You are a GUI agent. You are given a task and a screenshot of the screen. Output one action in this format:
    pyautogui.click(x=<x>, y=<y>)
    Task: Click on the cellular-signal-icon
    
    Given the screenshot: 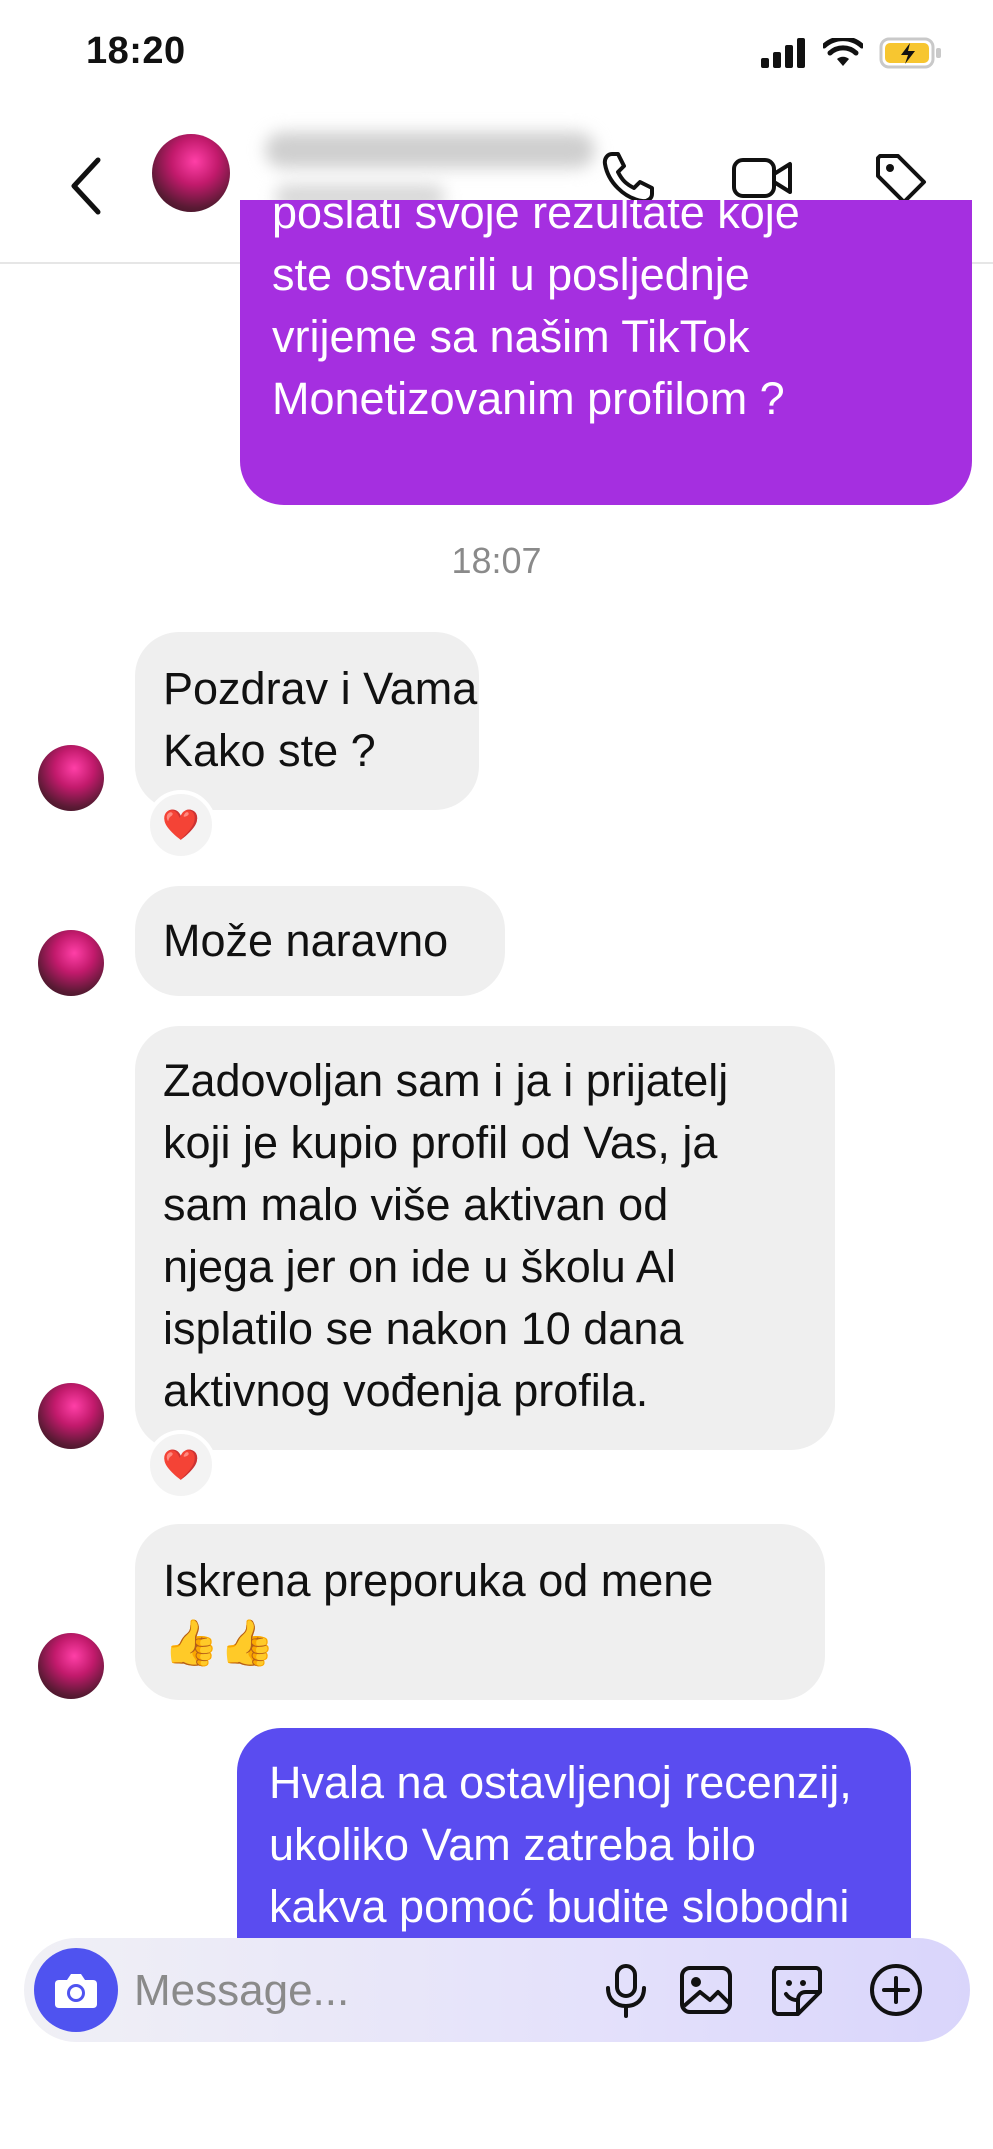 What is the action you would take?
    pyautogui.click(x=783, y=53)
    